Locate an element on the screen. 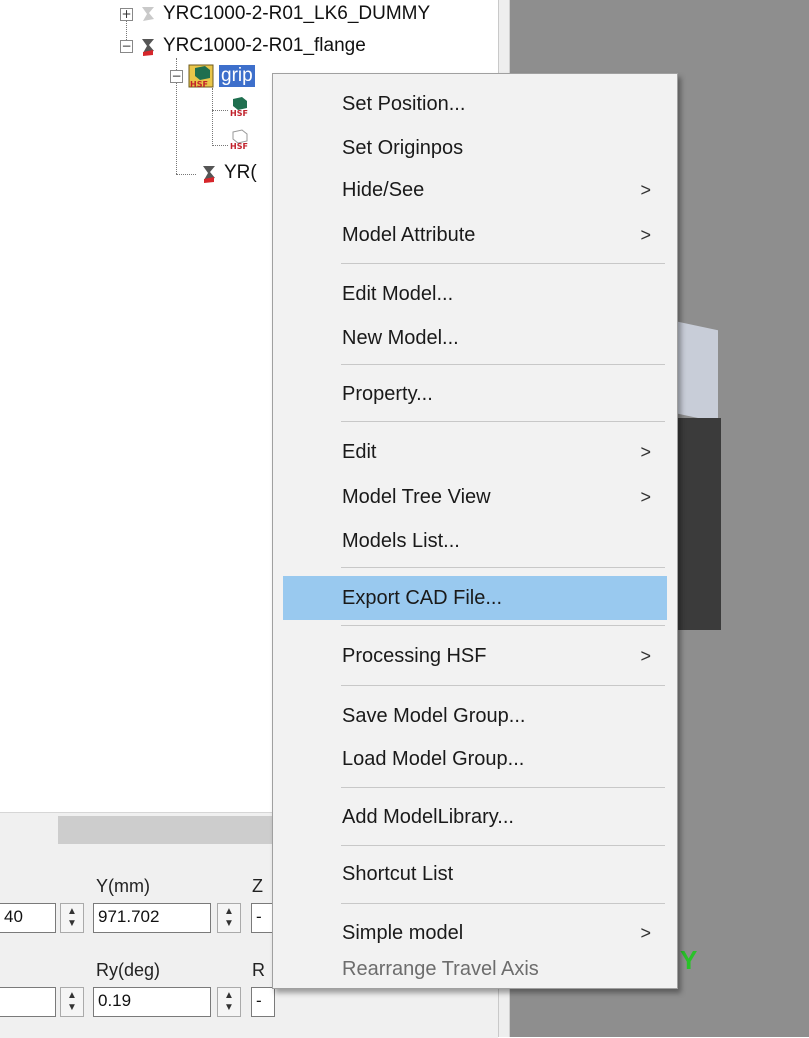 The height and width of the screenshot is (1038, 809). rx-input is located at coordinates (28, 1002).